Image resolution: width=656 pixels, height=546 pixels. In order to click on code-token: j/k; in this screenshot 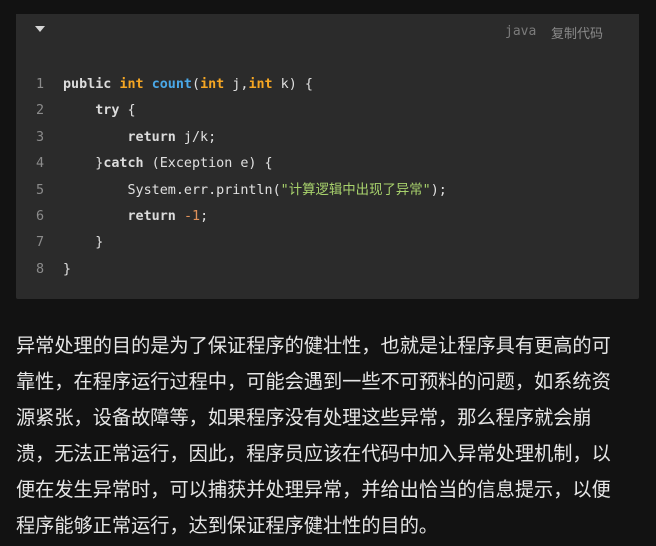, I will do `click(196, 137)`.